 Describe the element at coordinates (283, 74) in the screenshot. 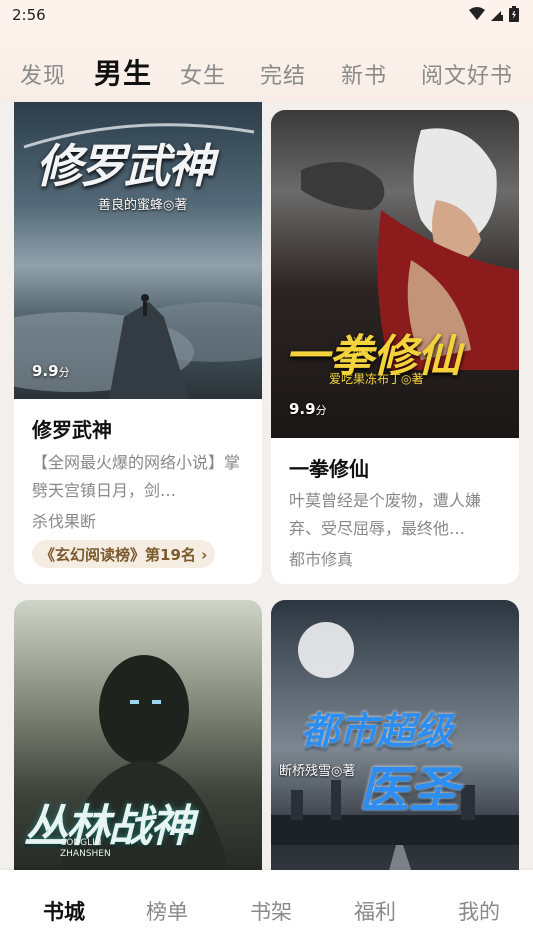

I see `tab-completed: 完结` at that location.